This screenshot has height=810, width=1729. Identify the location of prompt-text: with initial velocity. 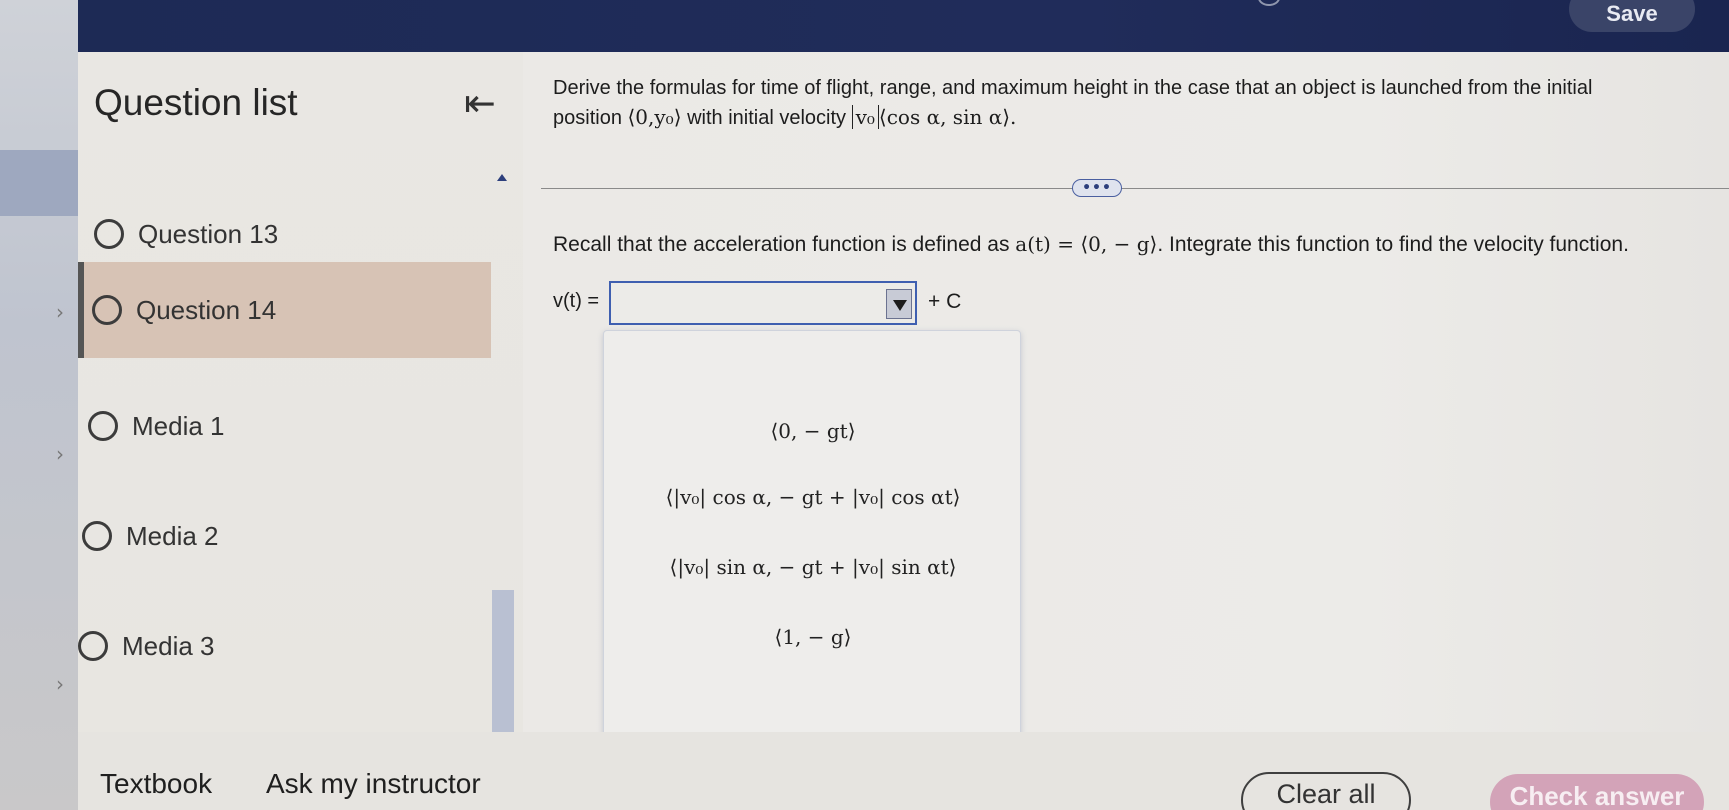
(767, 118).